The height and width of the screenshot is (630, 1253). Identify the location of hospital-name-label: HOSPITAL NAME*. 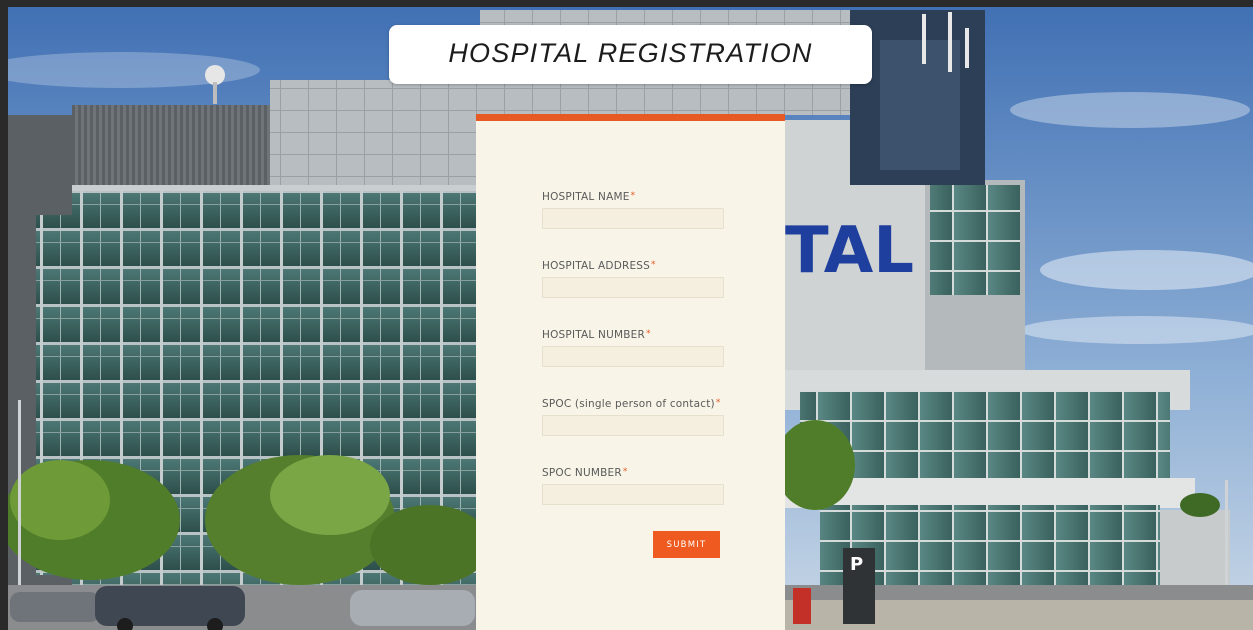
(588, 197).